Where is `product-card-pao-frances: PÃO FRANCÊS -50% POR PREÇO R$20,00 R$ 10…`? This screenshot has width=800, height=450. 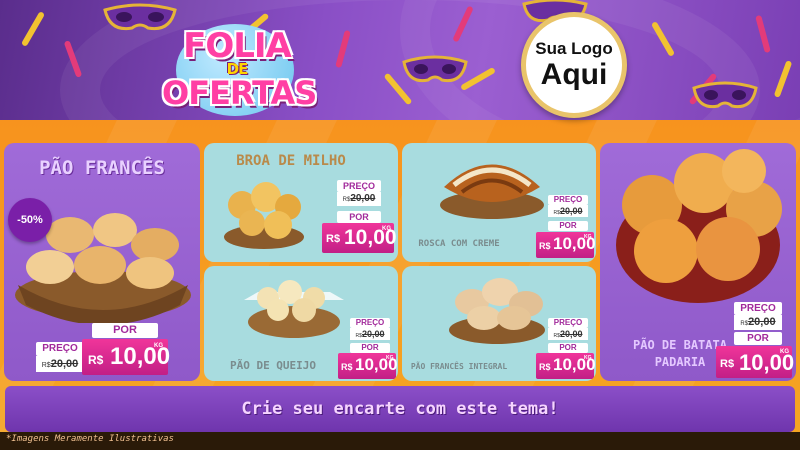 product-card-pao-frances: PÃO FRANCÊS -50% POR PREÇO R$20,00 R$ 10… is located at coordinates (102, 262).